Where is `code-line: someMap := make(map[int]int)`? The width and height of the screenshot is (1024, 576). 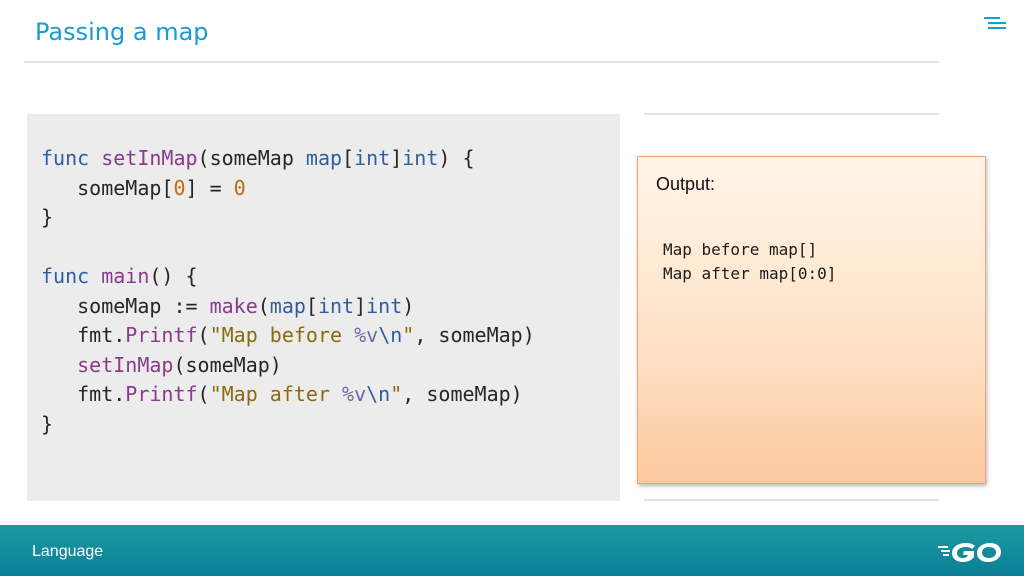 code-line: someMap := make(map[int]int) is located at coordinates (228, 305).